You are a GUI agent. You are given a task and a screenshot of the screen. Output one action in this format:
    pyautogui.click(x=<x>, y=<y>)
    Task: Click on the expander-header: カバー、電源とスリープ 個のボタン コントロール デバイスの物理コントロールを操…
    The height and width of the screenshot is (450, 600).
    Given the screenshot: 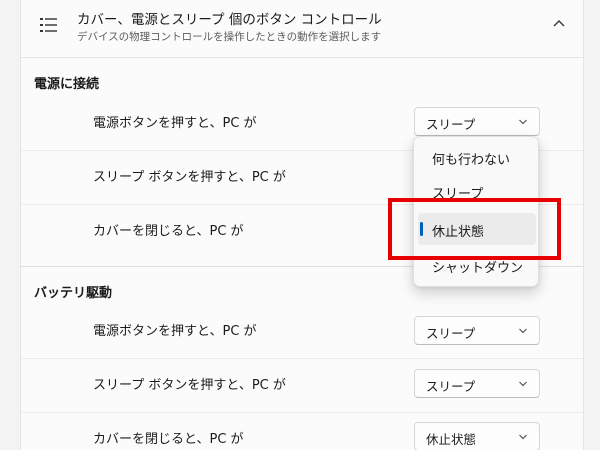 What is the action you would take?
    pyautogui.click(x=302, y=29)
    